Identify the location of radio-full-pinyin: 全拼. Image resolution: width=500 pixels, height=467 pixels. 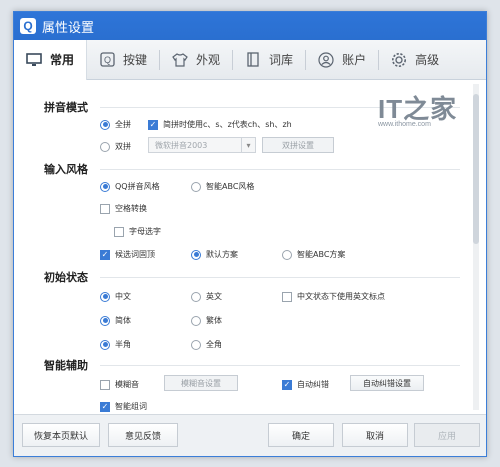
(115, 124).